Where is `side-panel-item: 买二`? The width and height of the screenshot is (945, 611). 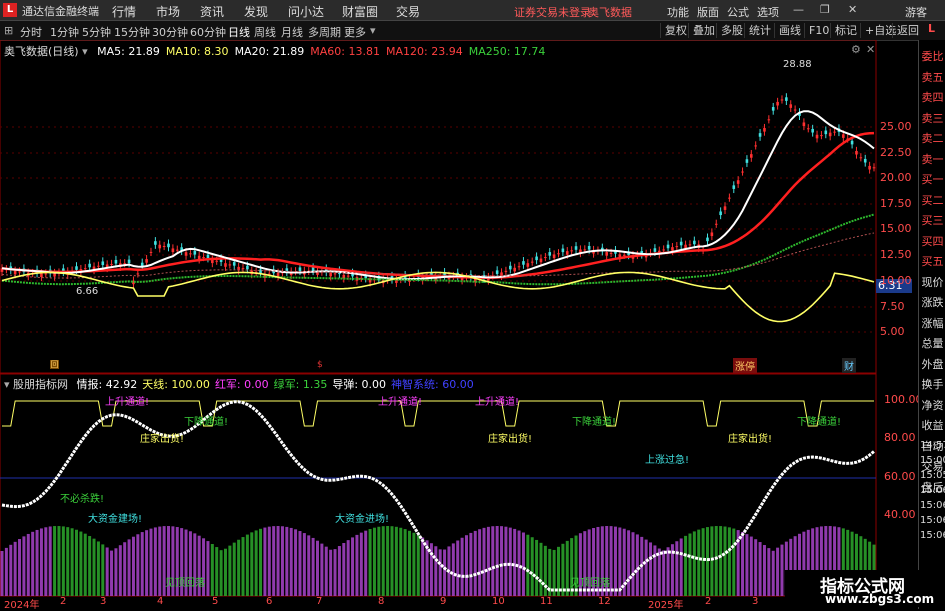
side-panel-item: 买二 is located at coordinates (932, 200).